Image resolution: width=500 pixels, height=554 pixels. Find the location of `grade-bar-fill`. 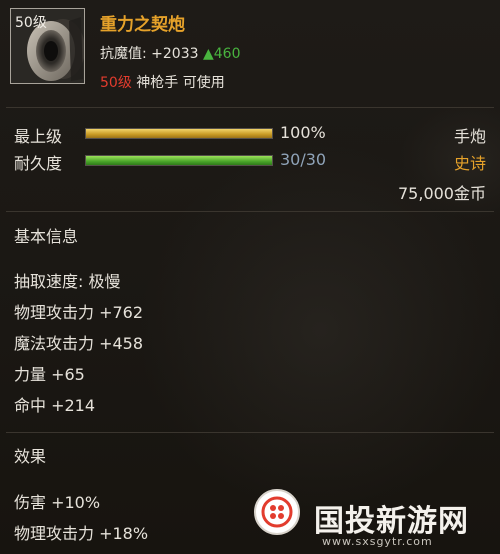

grade-bar-fill is located at coordinates (179, 133).